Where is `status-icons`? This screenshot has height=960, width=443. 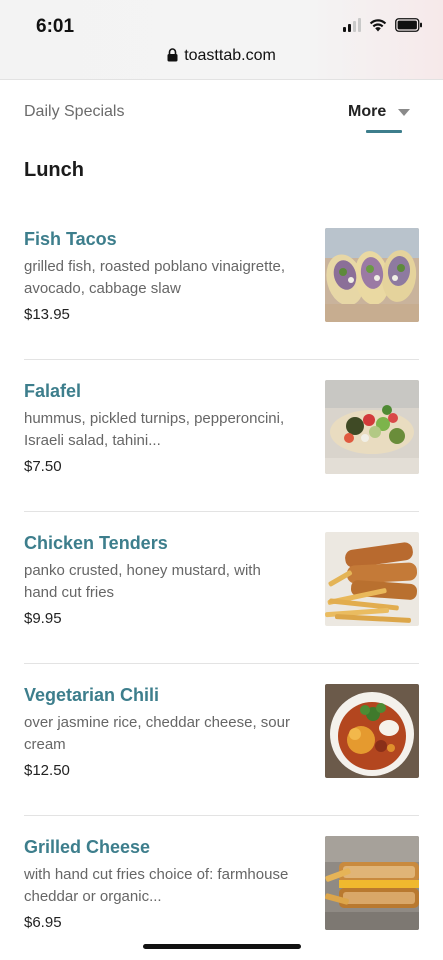
status-icons is located at coordinates (383, 25).